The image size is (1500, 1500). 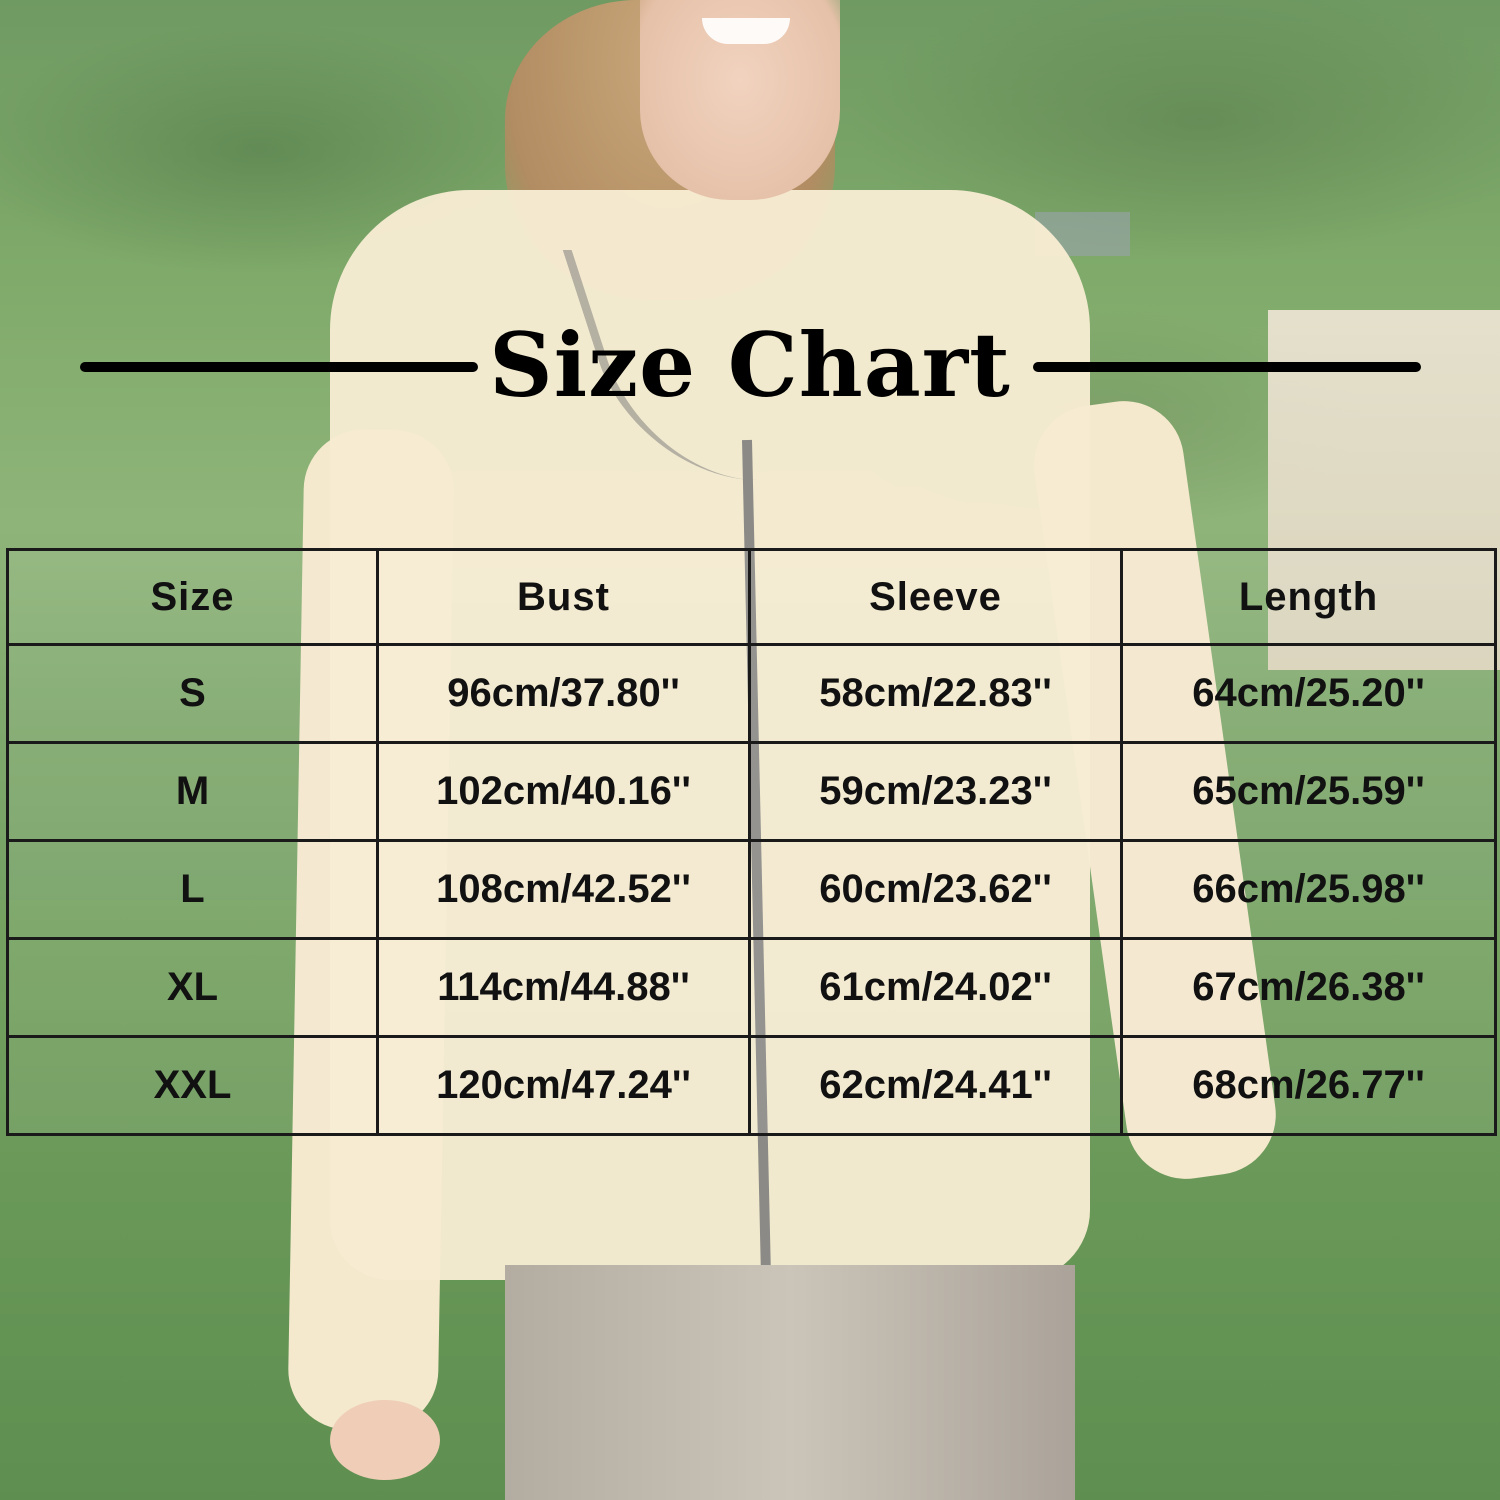 I want to click on cell-length: 64cm/25.20'', so click(x=1308, y=693).